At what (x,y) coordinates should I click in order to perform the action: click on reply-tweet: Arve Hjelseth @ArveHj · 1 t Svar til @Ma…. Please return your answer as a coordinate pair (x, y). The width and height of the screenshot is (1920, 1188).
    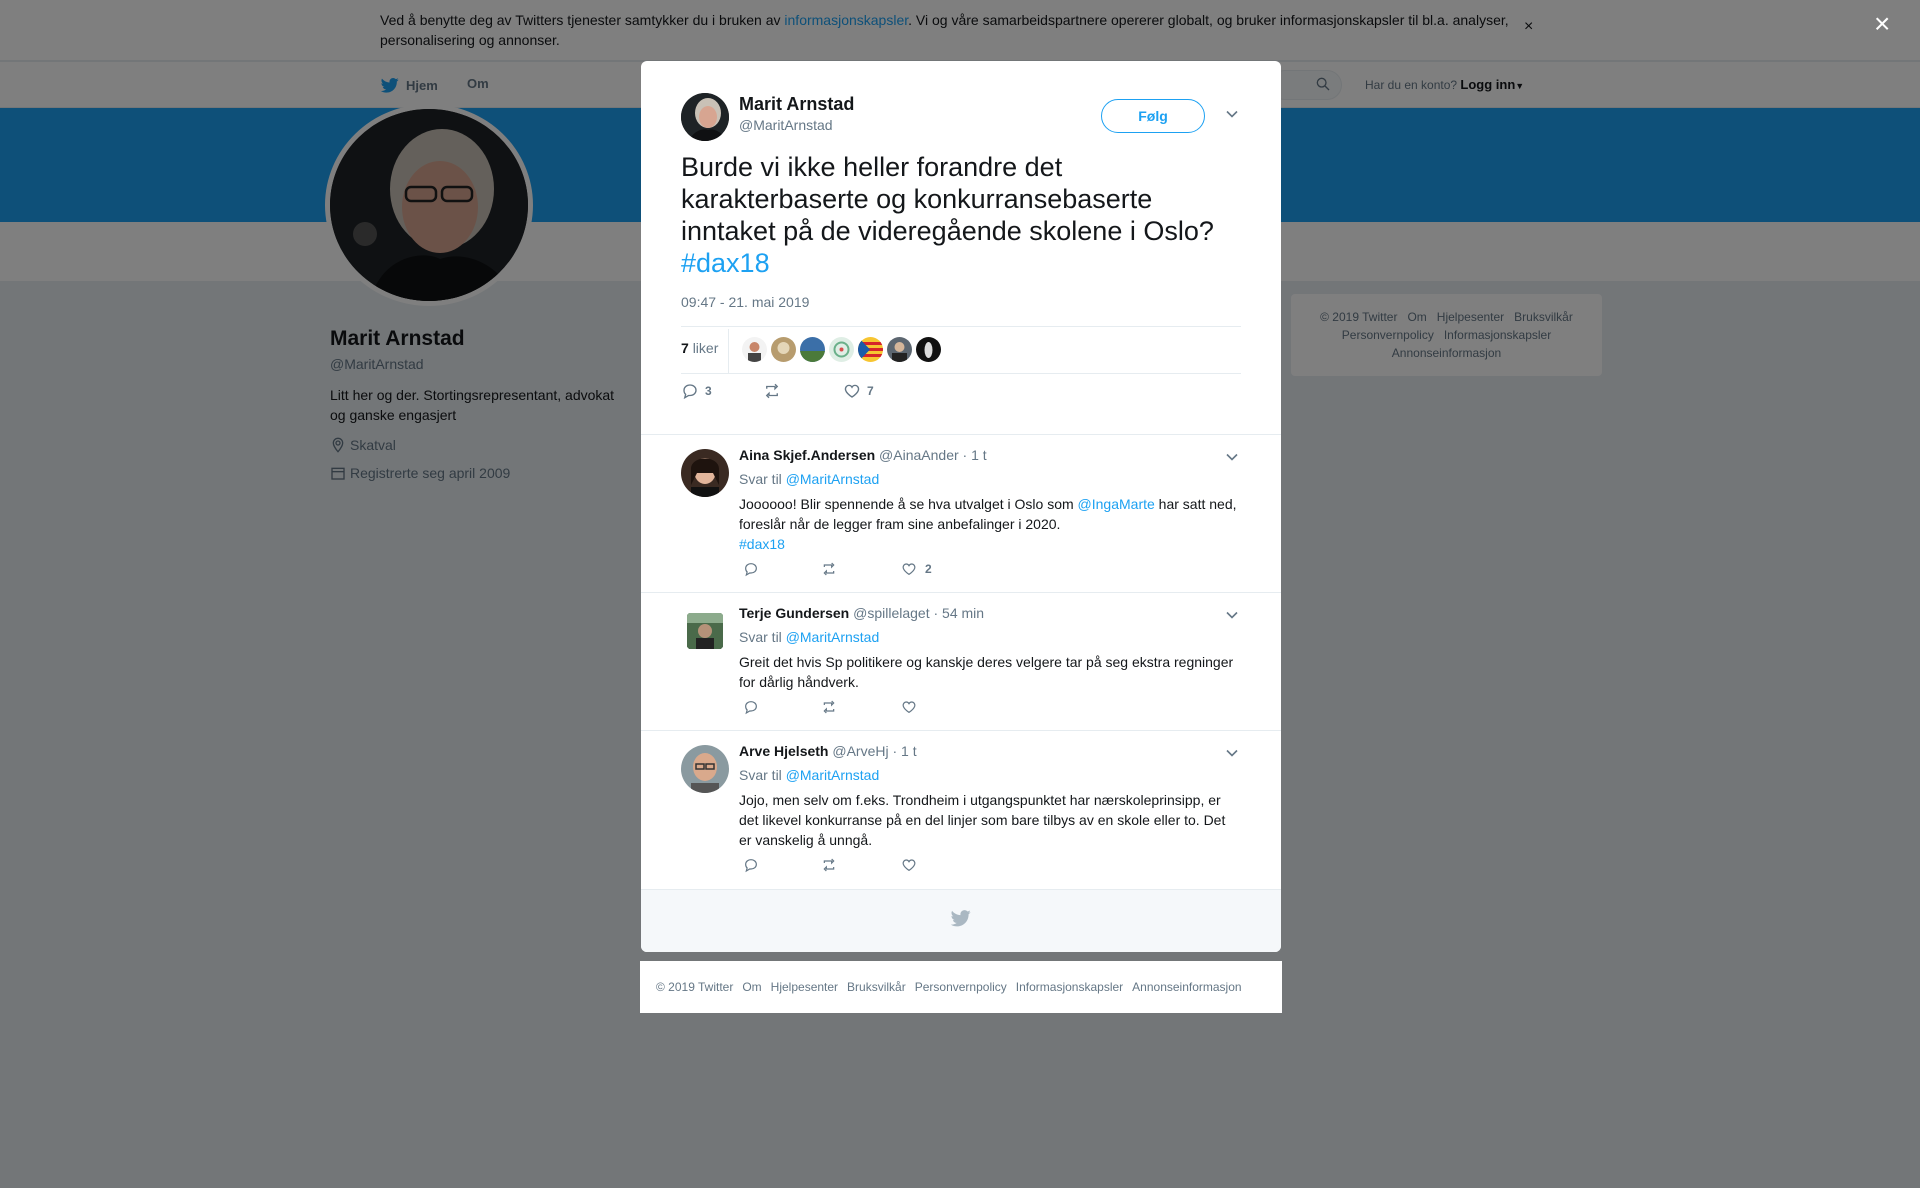
    Looking at the image, I should click on (961, 809).